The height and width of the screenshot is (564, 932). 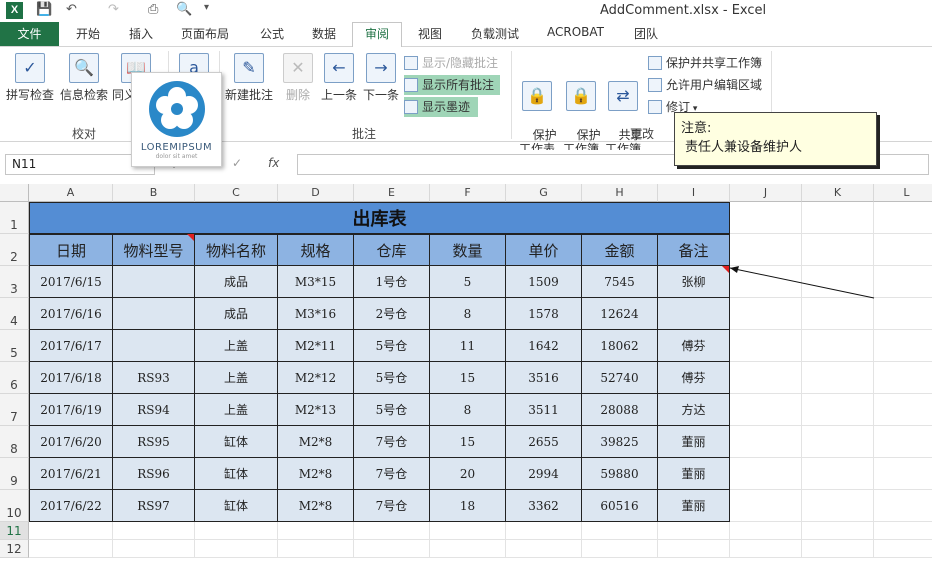 What do you see at coordinates (14, 250) in the screenshot?
I see `row-header: 2` at bounding box center [14, 250].